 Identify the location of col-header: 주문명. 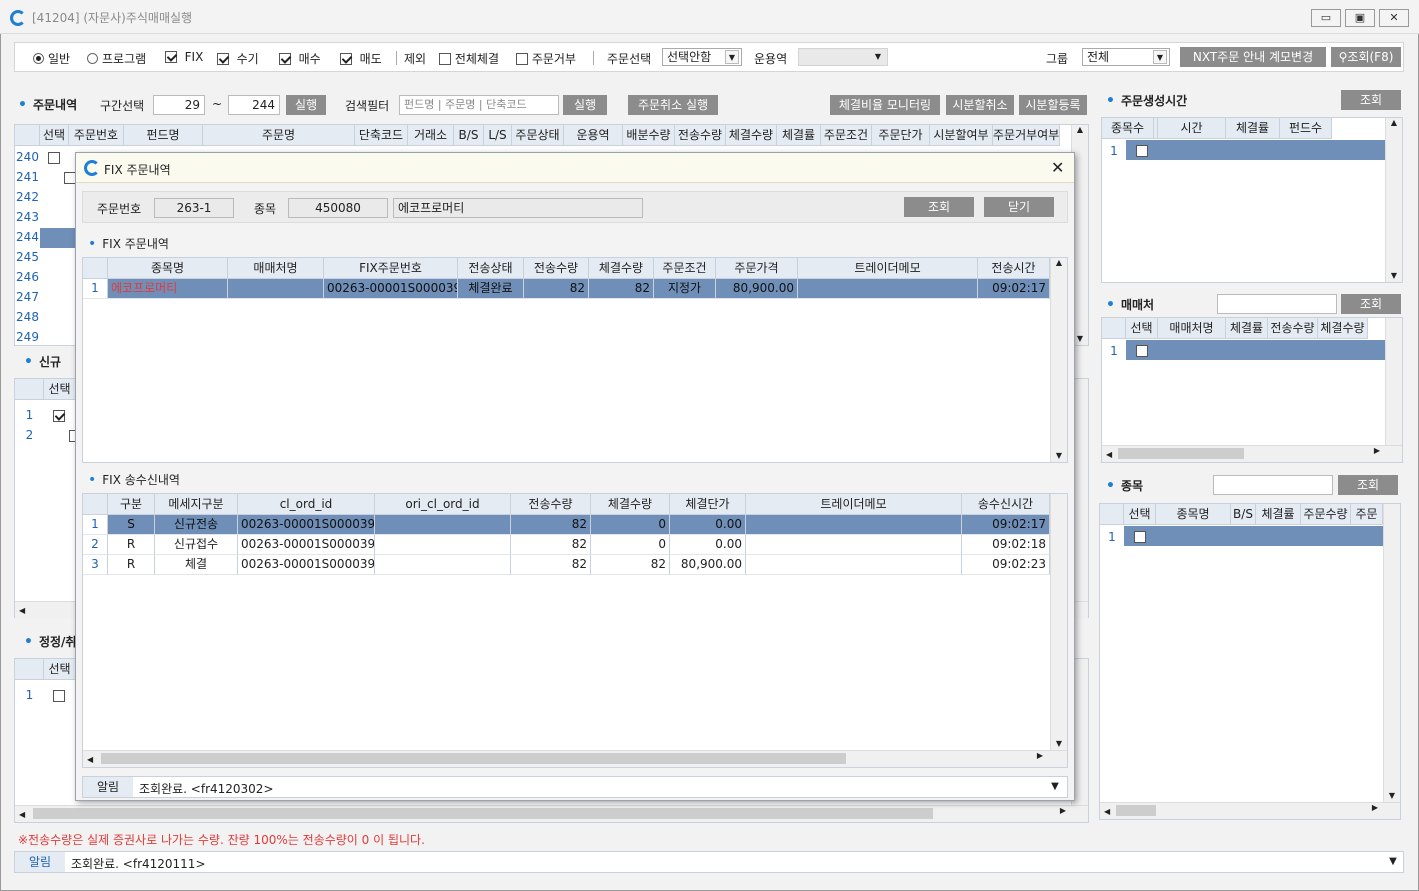
(279, 135).